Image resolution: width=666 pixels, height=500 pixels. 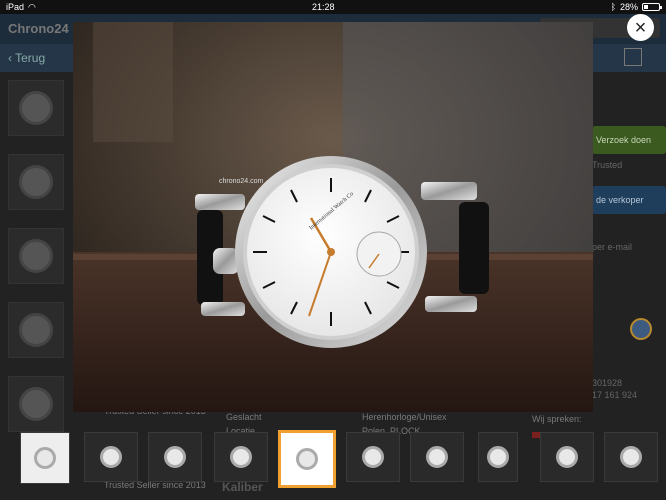 I want to click on back-button: ‹ Terug, so click(x=26, y=58).